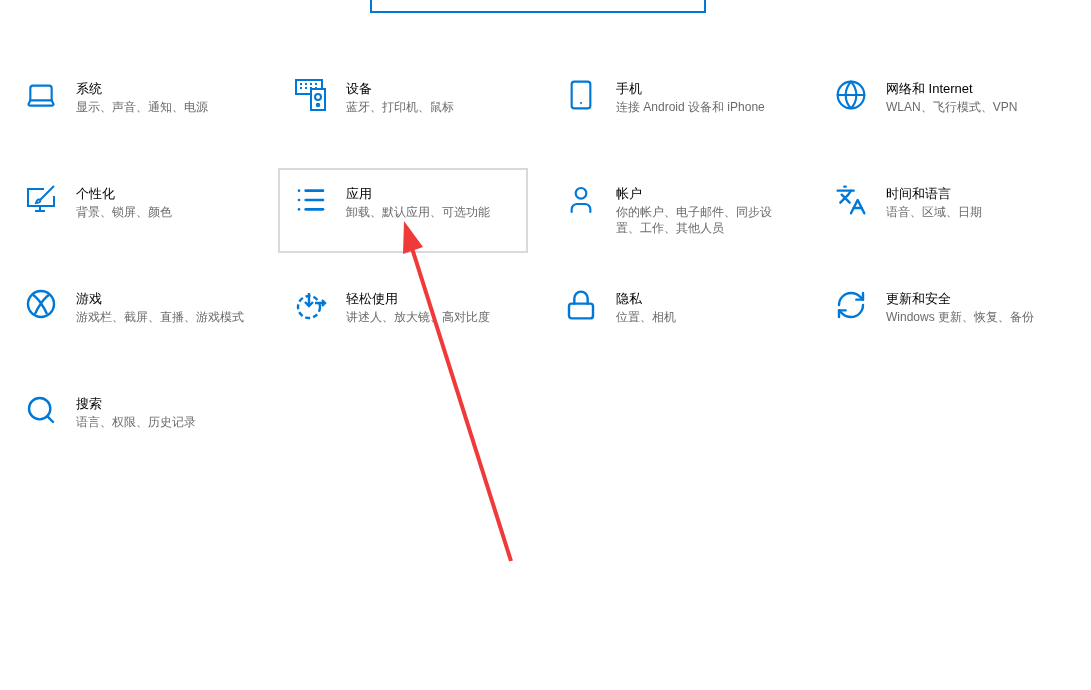 This screenshot has width=1091, height=690. What do you see at coordinates (359, 89) in the screenshot?
I see `tile-title: 设备` at bounding box center [359, 89].